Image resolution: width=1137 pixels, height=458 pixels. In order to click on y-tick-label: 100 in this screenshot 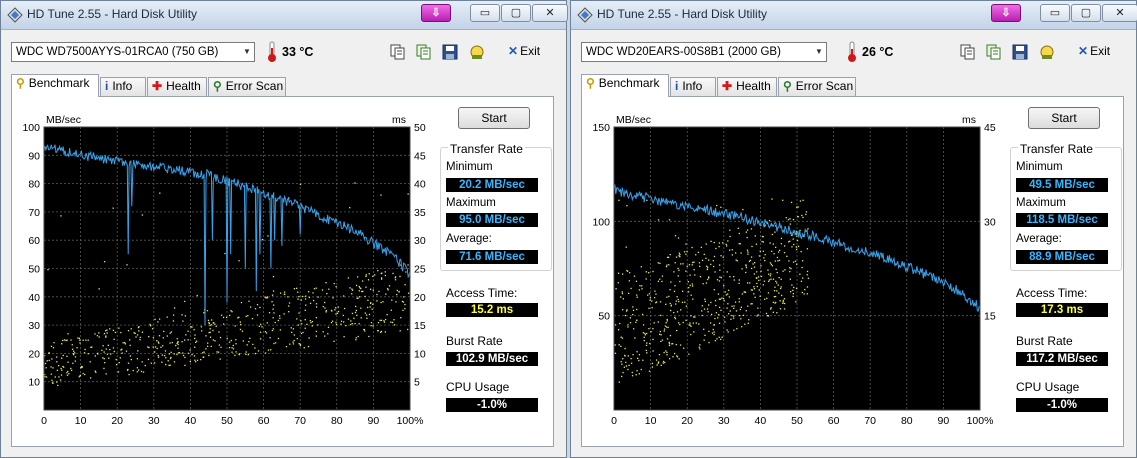, I will do `click(601, 222)`.